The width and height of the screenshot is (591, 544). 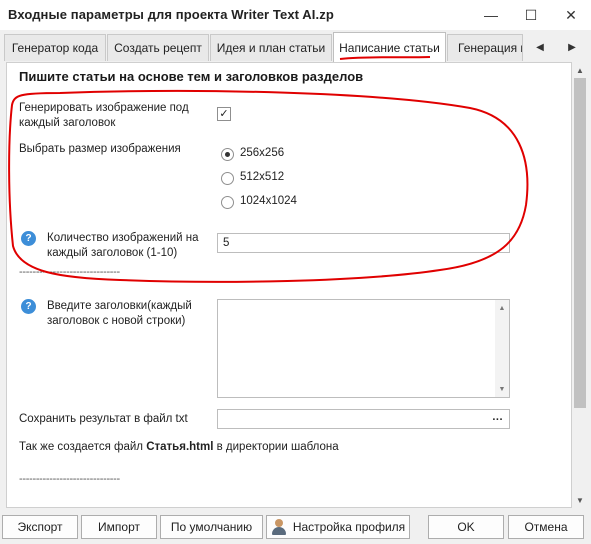 I want to click on tab-idea-and-plan: Идея и план статьи, so click(x=271, y=47).